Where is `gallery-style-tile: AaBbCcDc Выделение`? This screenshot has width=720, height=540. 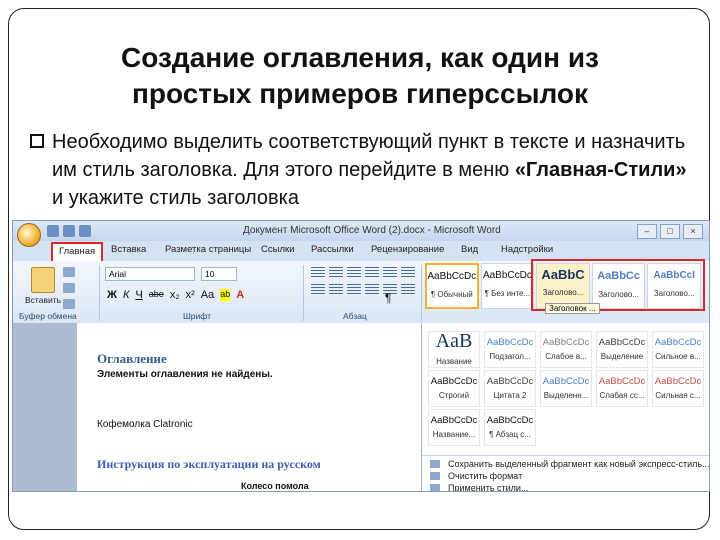 gallery-style-tile: AaBbCcDc Выделение is located at coordinates (622, 349).